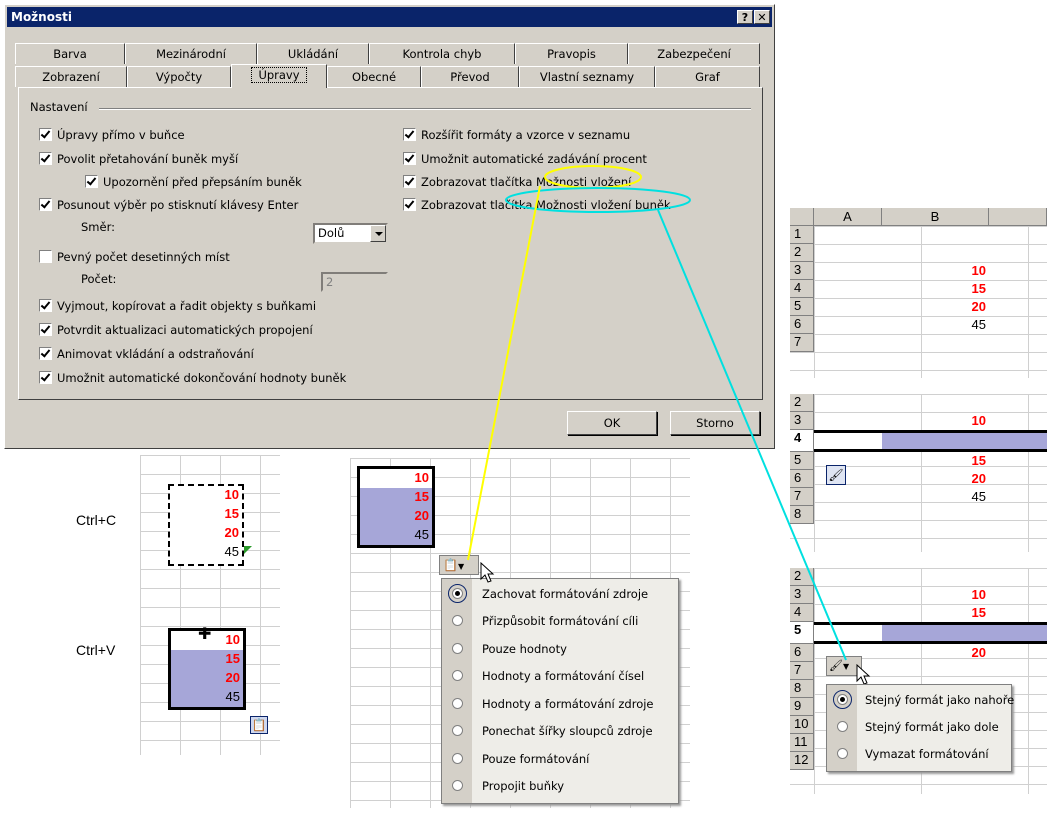  What do you see at coordinates (279, 76) in the screenshot?
I see `tab-upravy: Úpravy` at bounding box center [279, 76].